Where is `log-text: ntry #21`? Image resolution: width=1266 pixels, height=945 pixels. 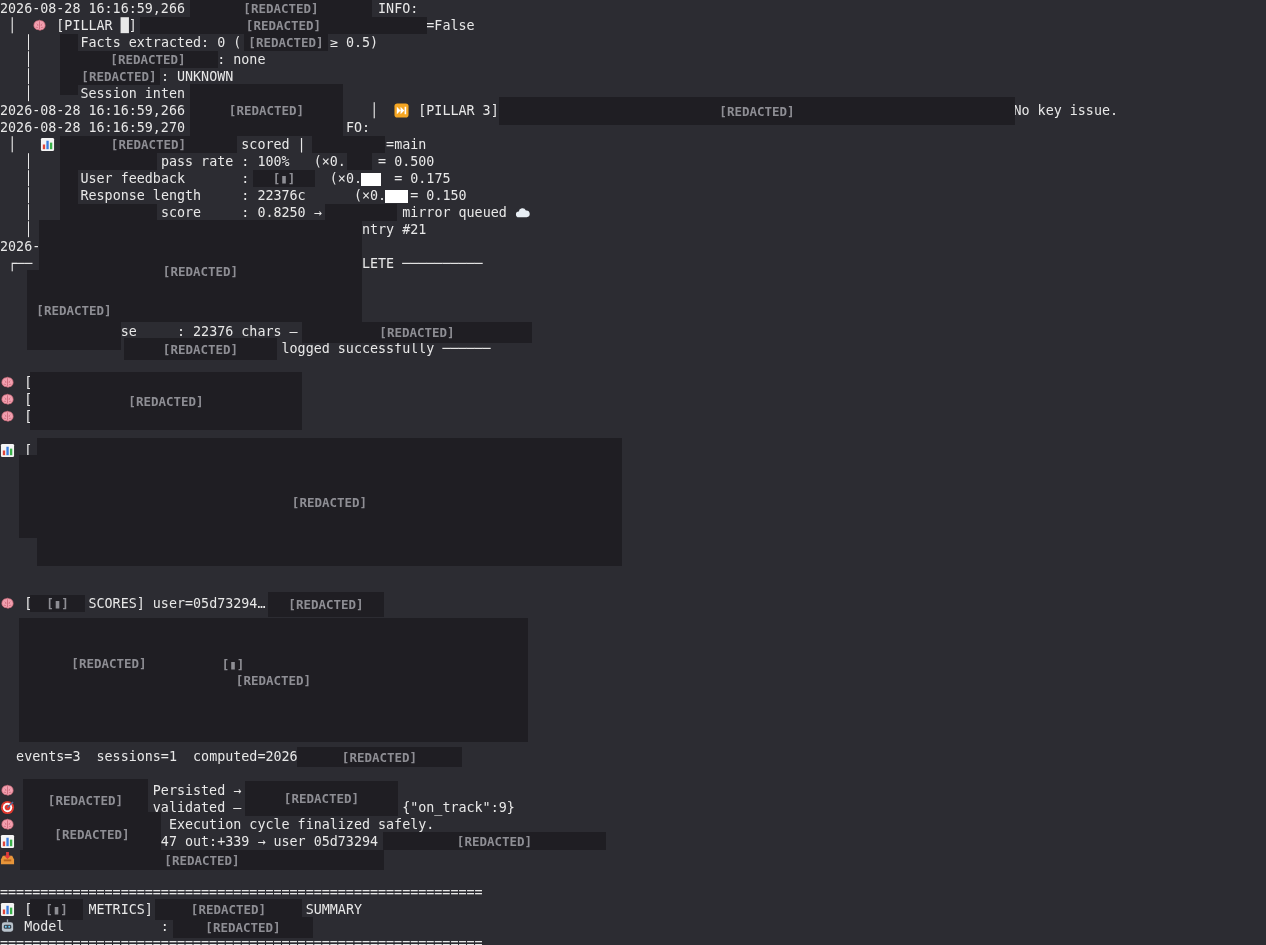 log-text: ntry #21 is located at coordinates (394, 229).